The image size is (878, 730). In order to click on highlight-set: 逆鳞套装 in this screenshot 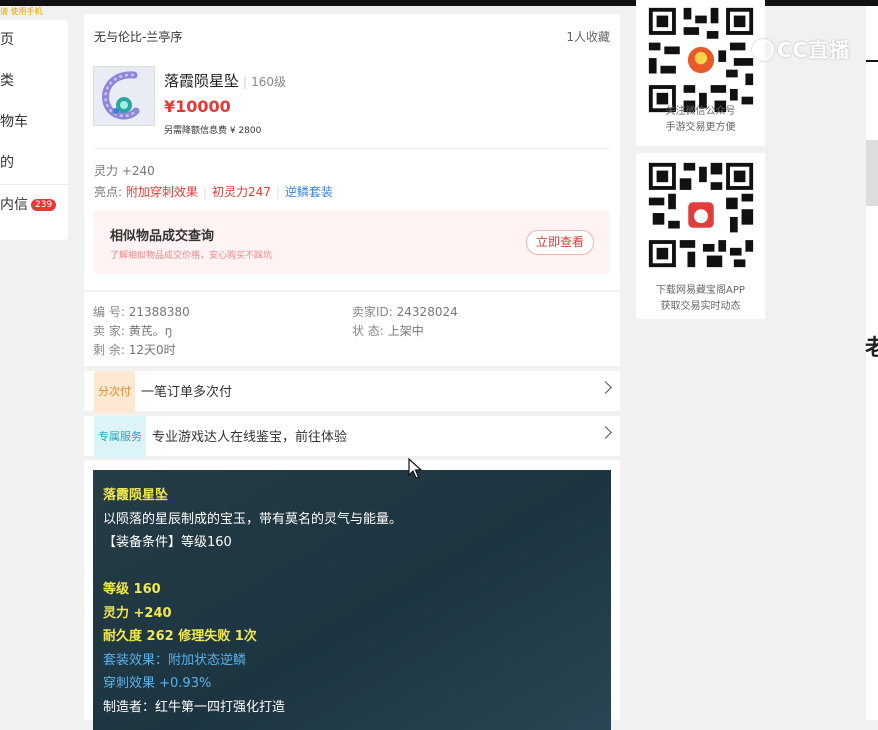, I will do `click(309, 192)`.